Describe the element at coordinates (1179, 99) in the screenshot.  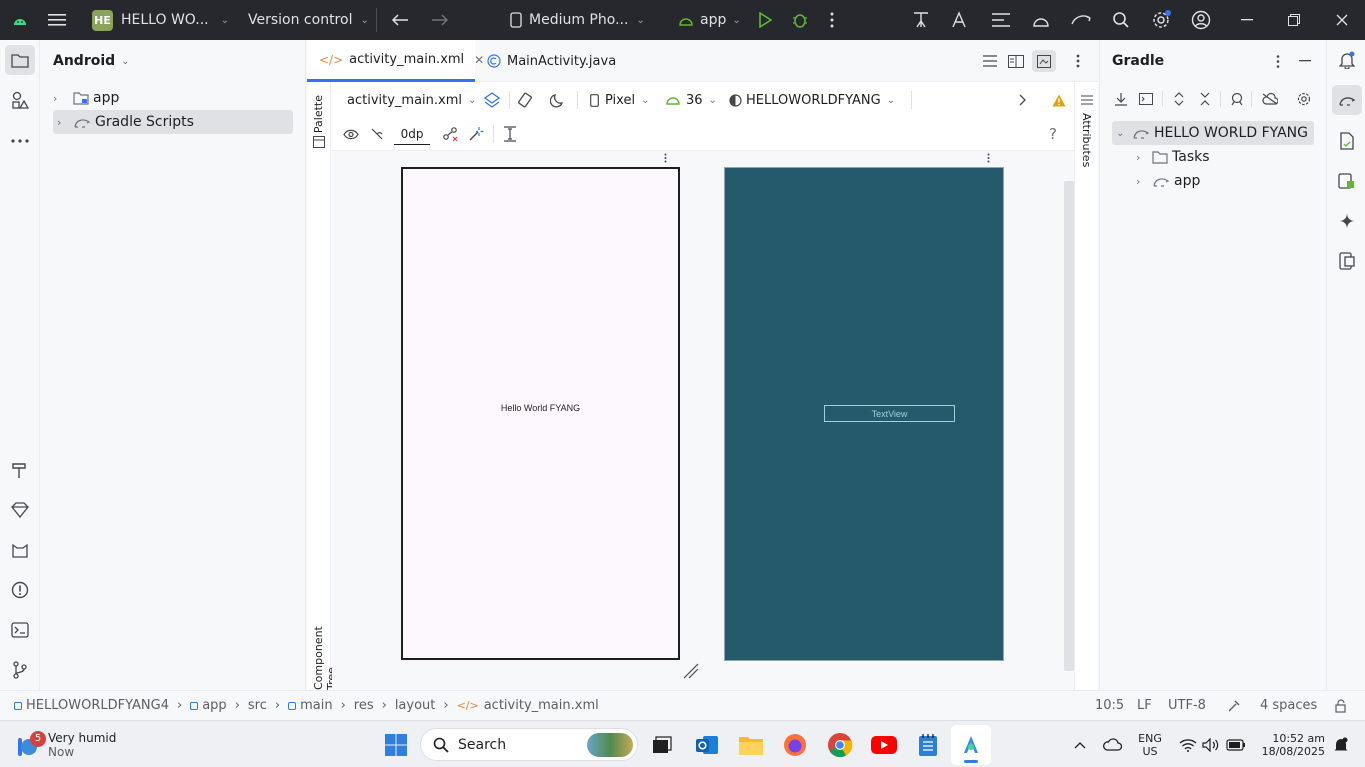
I see `expand-all-icon` at that location.